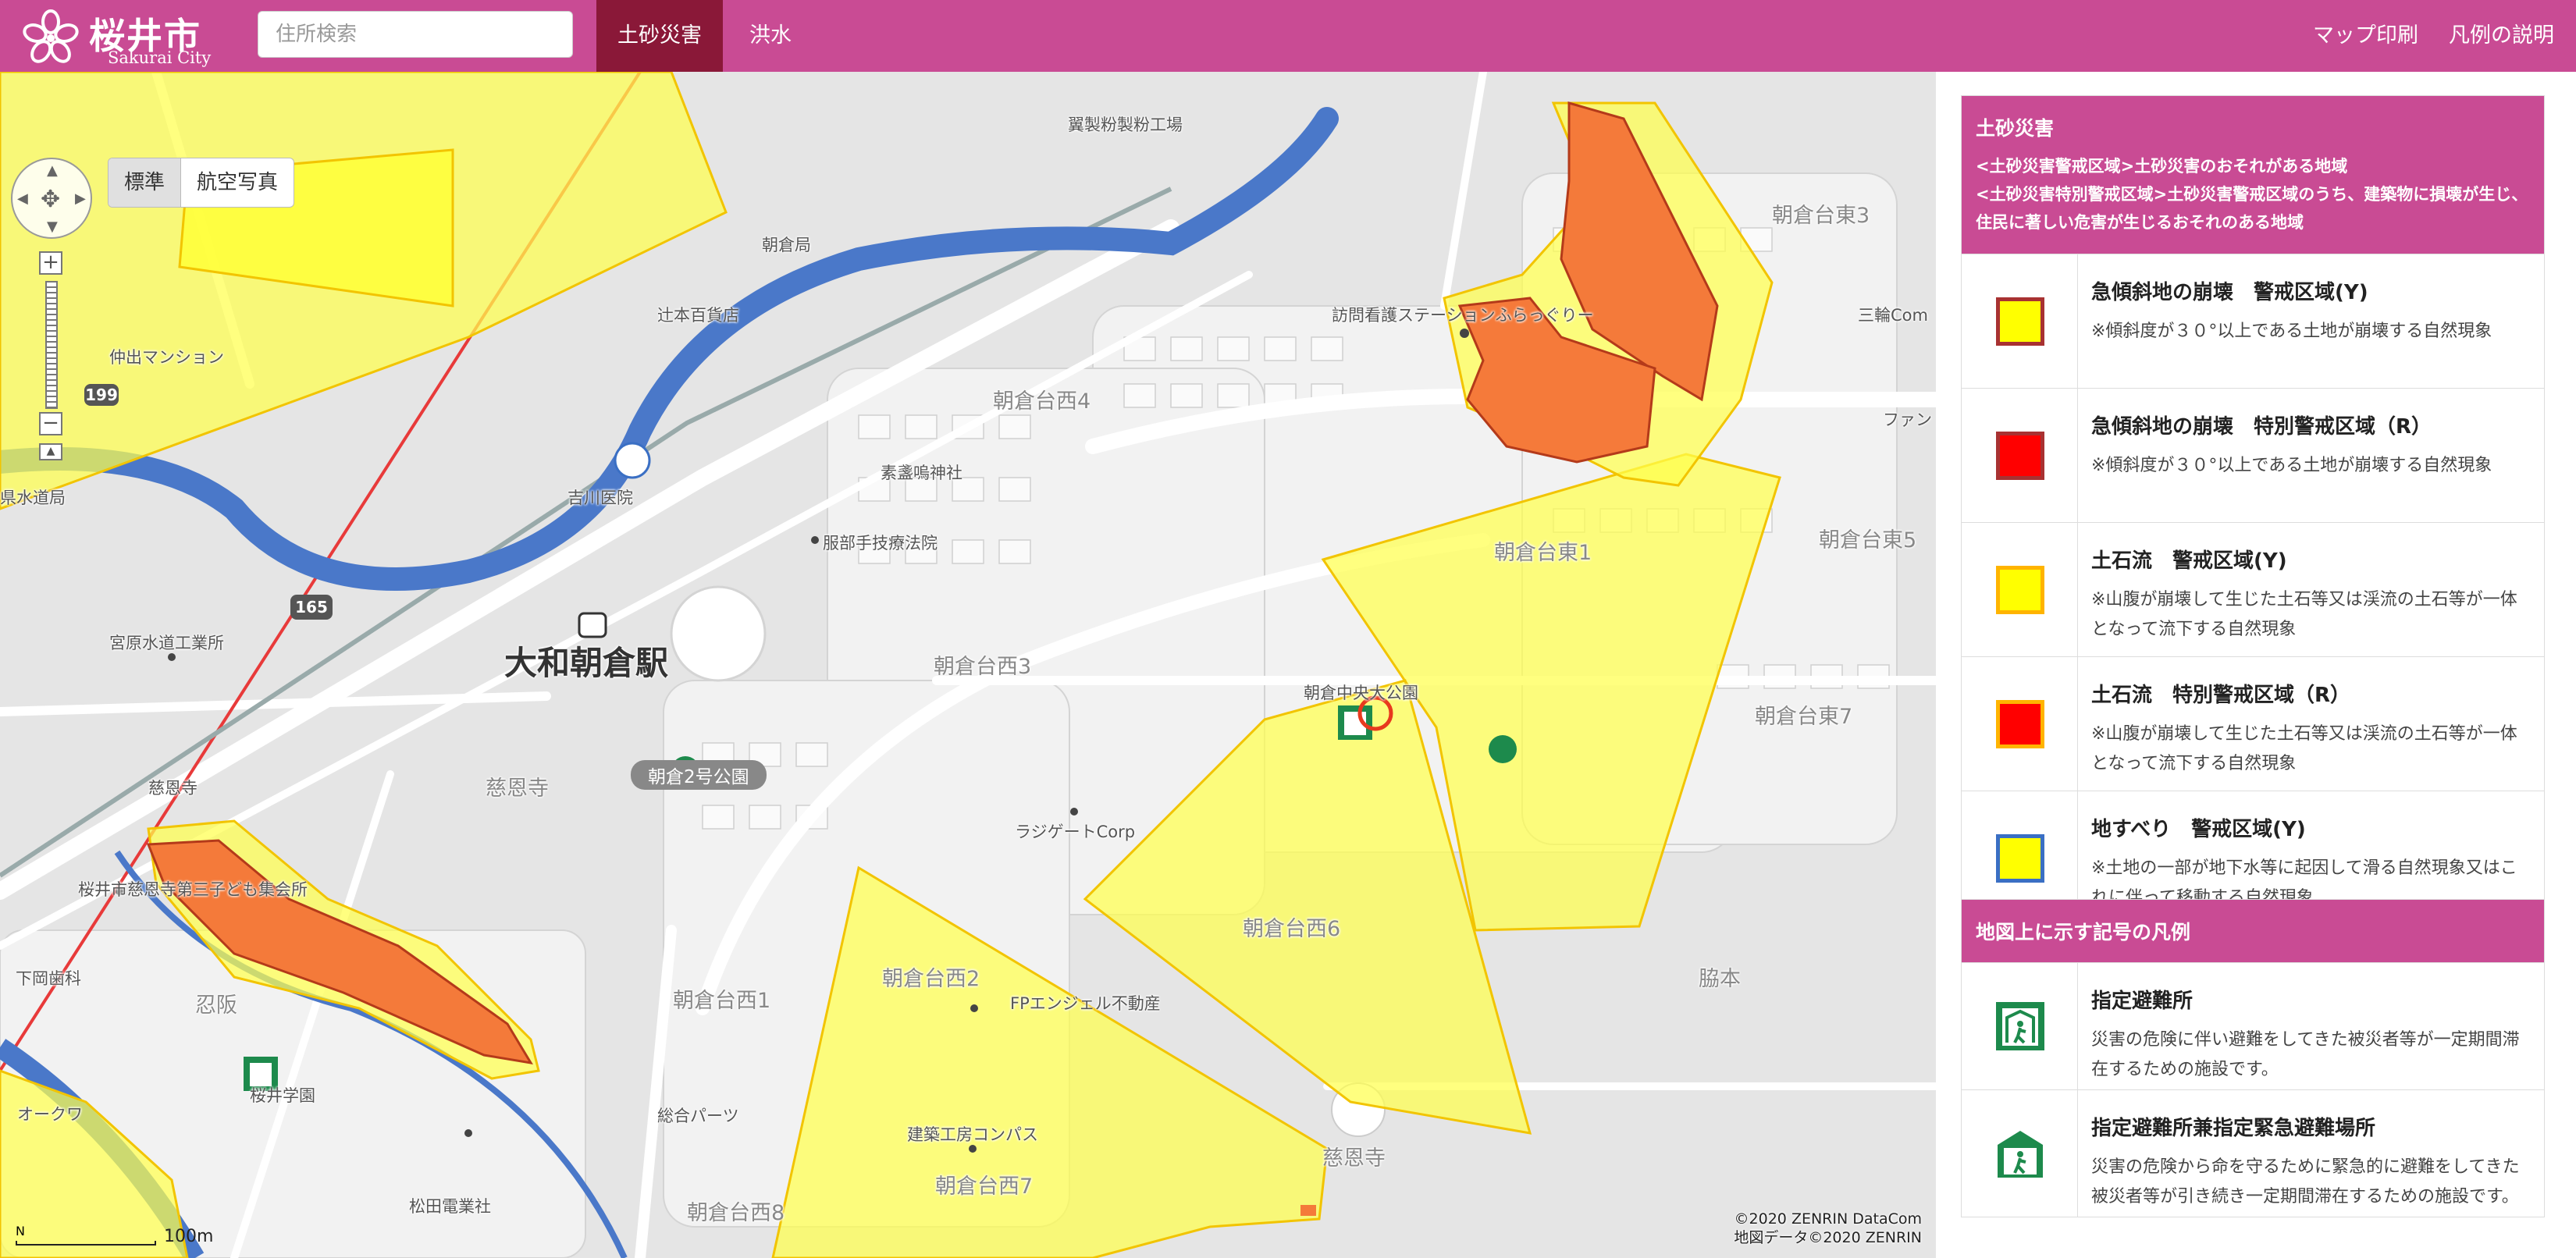  Describe the element at coordinates (1720, 979) in the screenshot. I see `map-label-wakimoto: 脇本` at that location.